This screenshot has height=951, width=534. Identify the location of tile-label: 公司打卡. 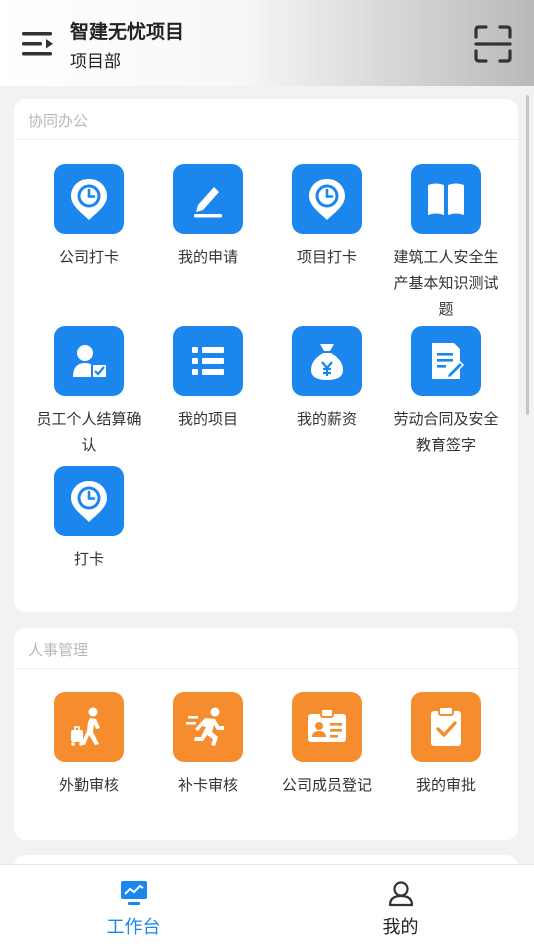
(88, 257).